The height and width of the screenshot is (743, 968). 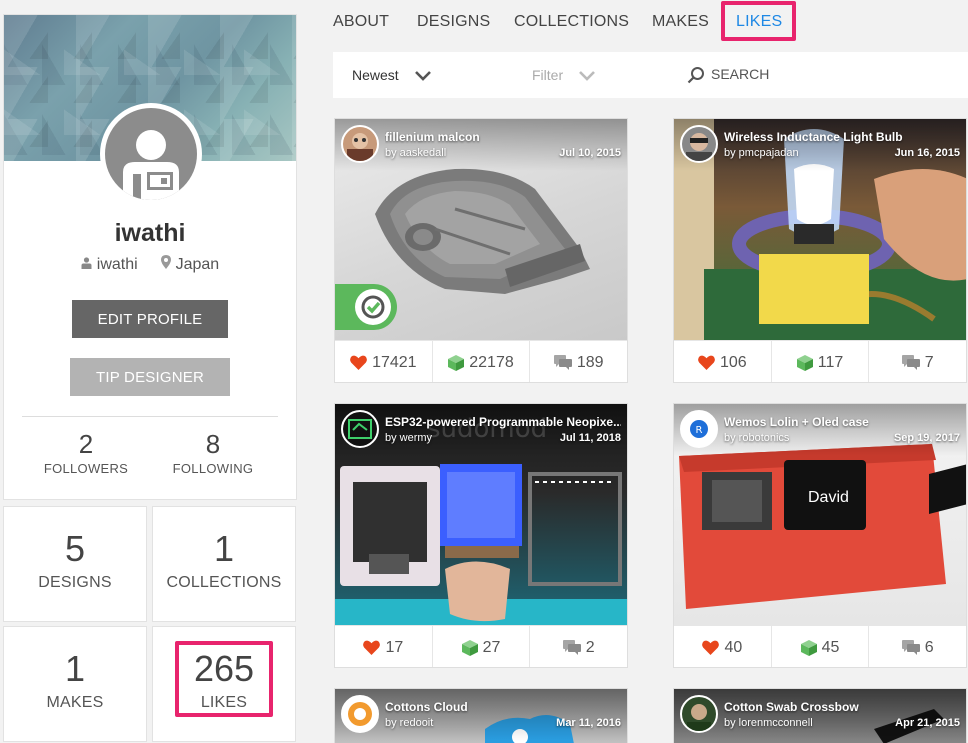 What do you see at coordinates (150, 319) in the screenshot?
I see `edit-profile-button: EDIT PROFILE` at bounding box center [150, 319].